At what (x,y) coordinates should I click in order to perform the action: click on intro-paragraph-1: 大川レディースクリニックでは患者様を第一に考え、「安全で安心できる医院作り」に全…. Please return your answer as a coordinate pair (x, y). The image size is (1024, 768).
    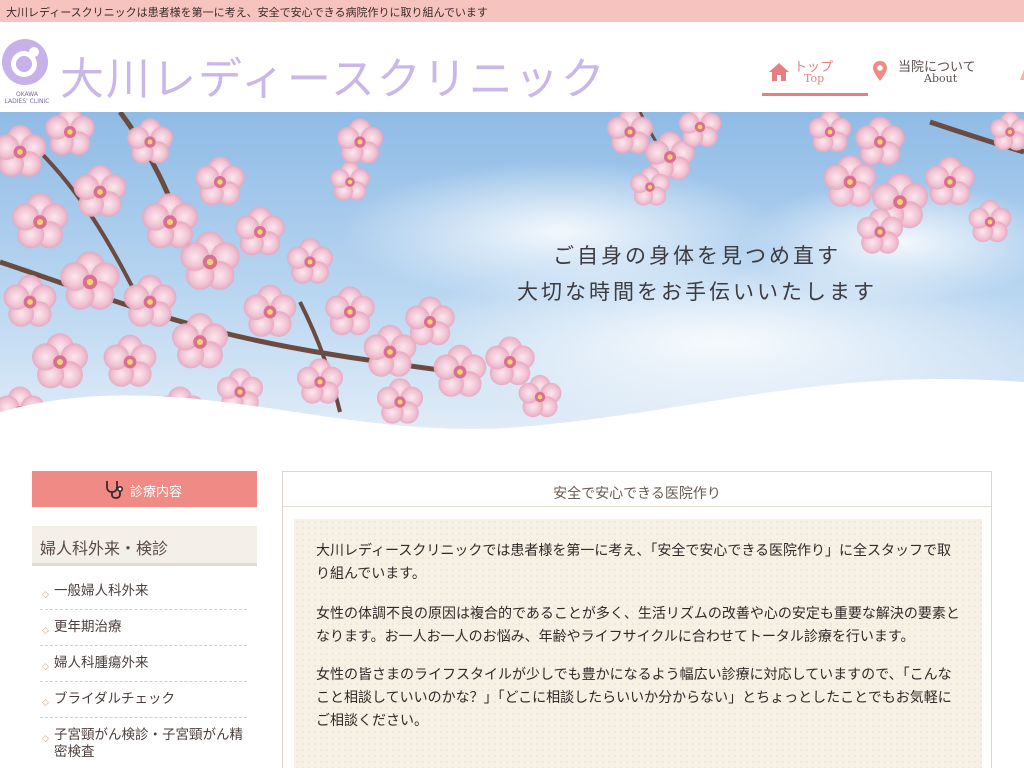
    Looking at the image, I should click on (634, 562).